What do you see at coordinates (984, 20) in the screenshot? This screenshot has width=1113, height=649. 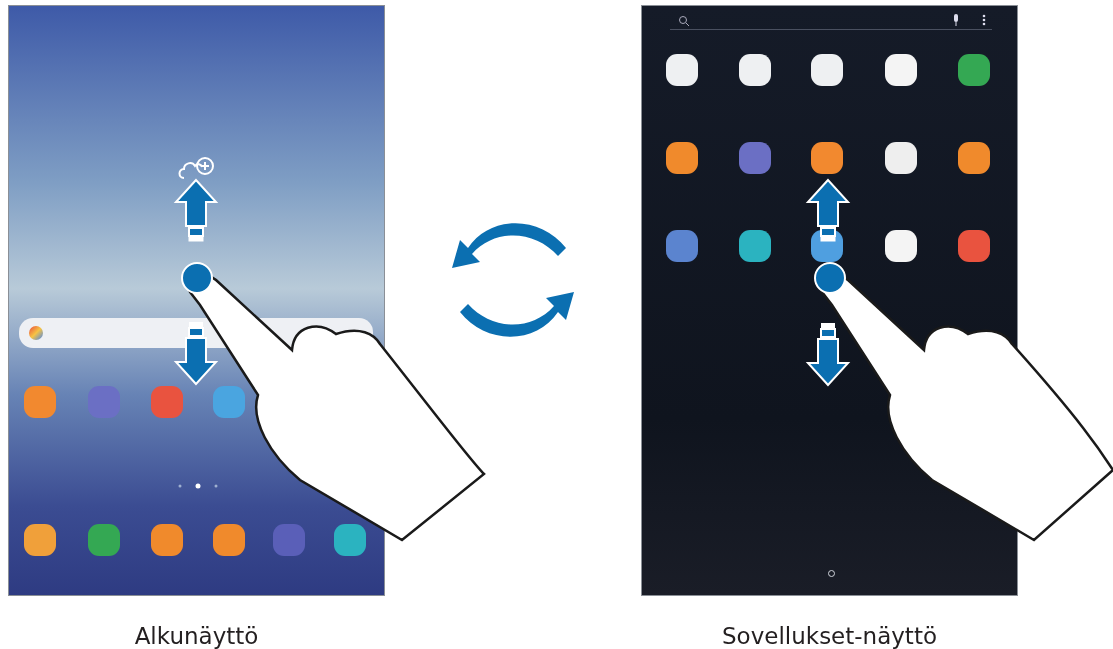 I see `more-options-icon` at bounding box center [984, 20].